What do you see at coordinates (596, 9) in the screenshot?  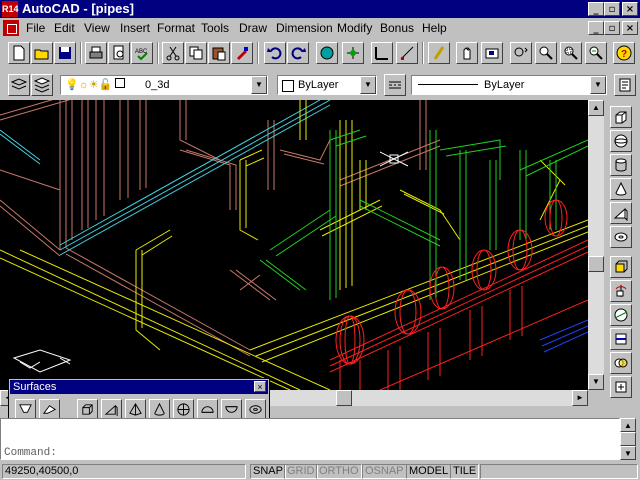 I see `minimize-button: _` at bounding box center [596, 9].